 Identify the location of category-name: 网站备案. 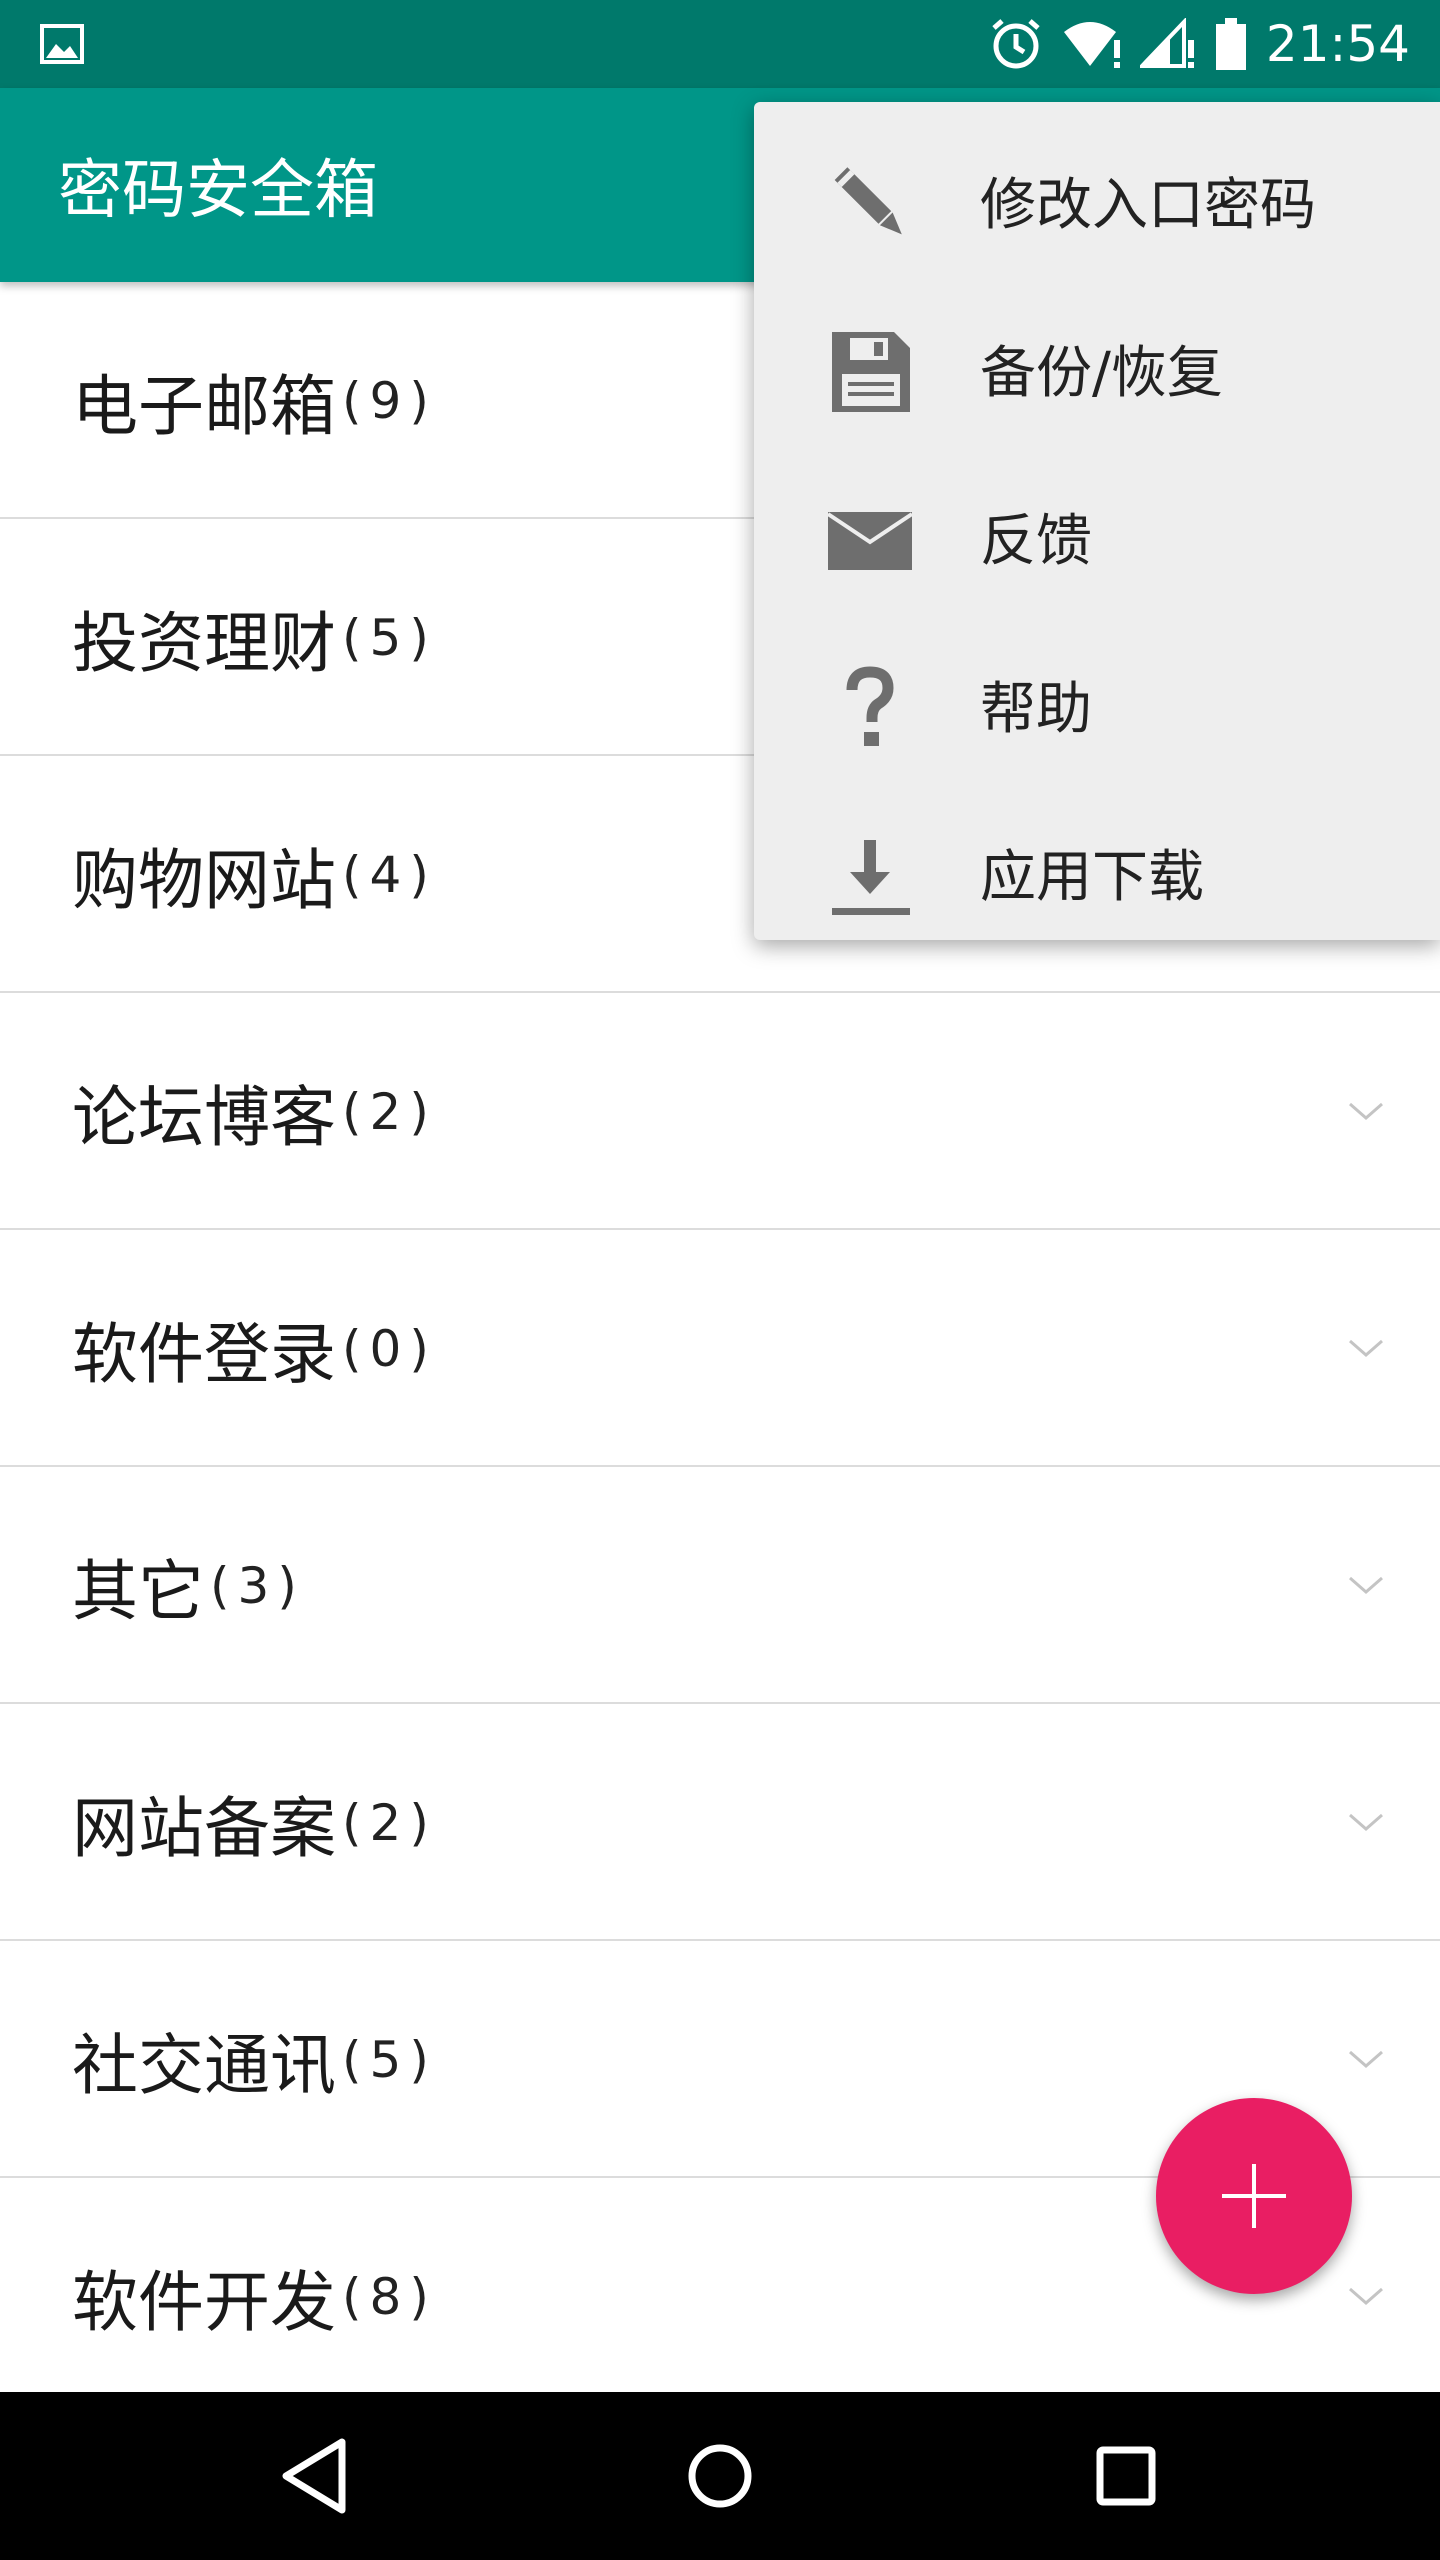
(204, 1828).